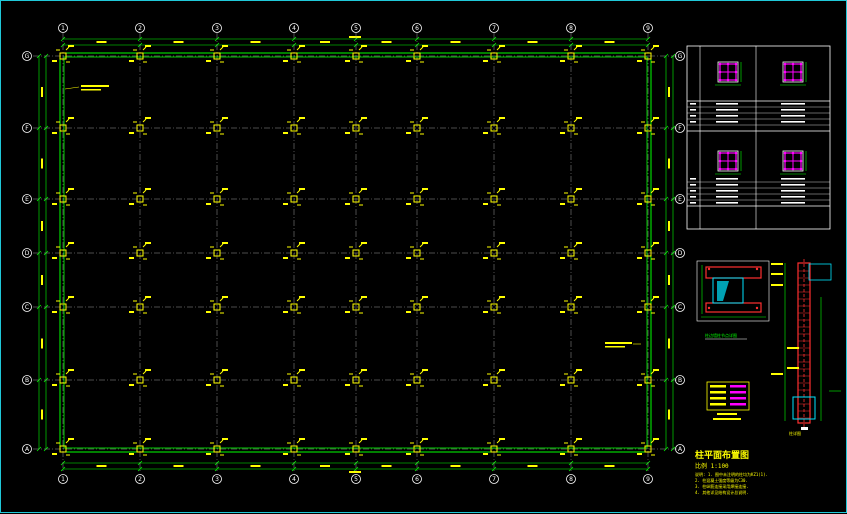 The image size is (847, 514). I want to click on annotation-text, so click(615, 347).